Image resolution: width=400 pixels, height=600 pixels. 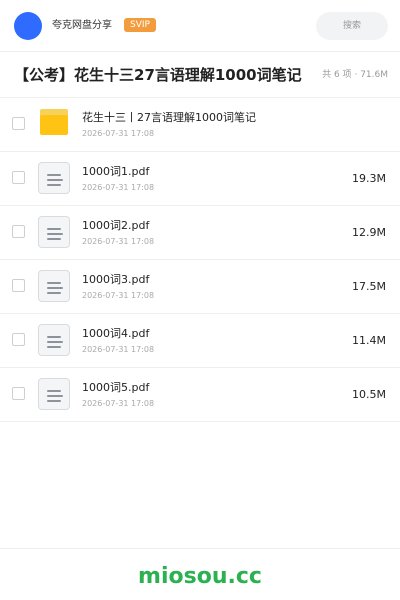 What do you see at coordinates (352, 26) in the screenshot?
I see `search-input: 搜索` at bounding box center [352, 26].